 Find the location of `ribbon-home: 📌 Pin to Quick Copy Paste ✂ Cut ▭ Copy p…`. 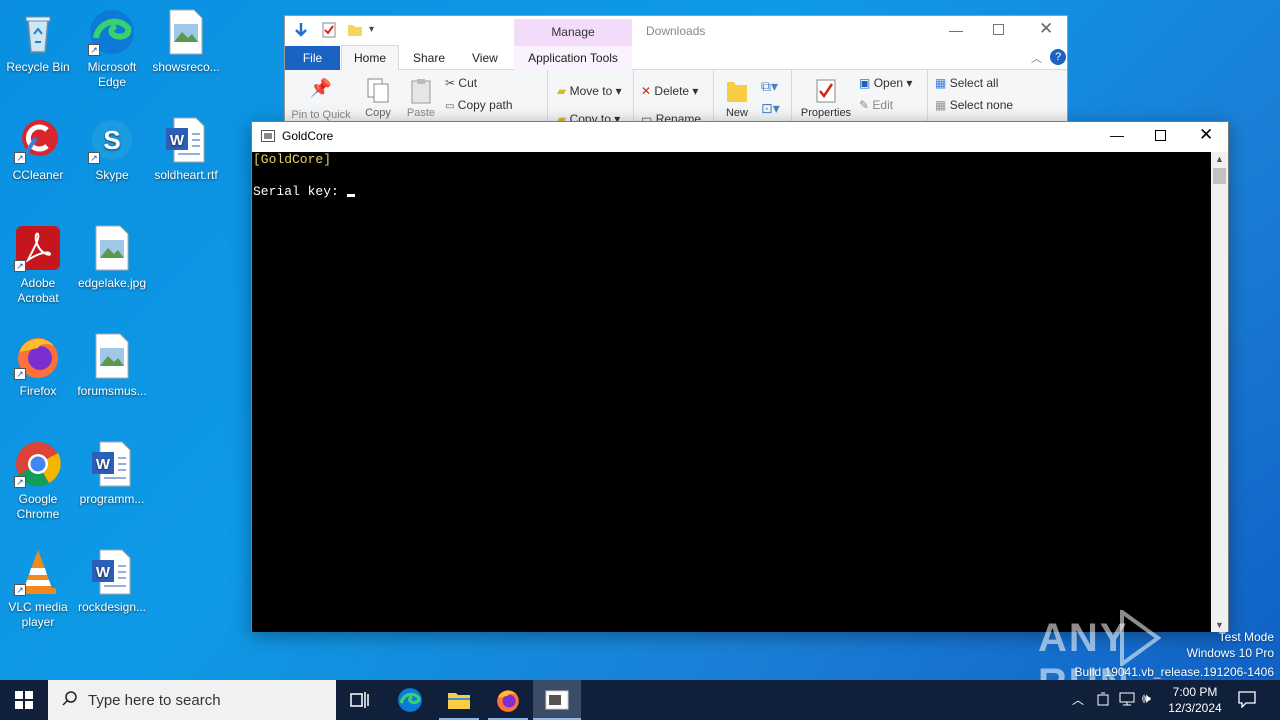

ribbon-home: 📌 Pin to Quick Copy Paste ✂ Cut ▭ Copy p… is located at coordinates (676, 98).